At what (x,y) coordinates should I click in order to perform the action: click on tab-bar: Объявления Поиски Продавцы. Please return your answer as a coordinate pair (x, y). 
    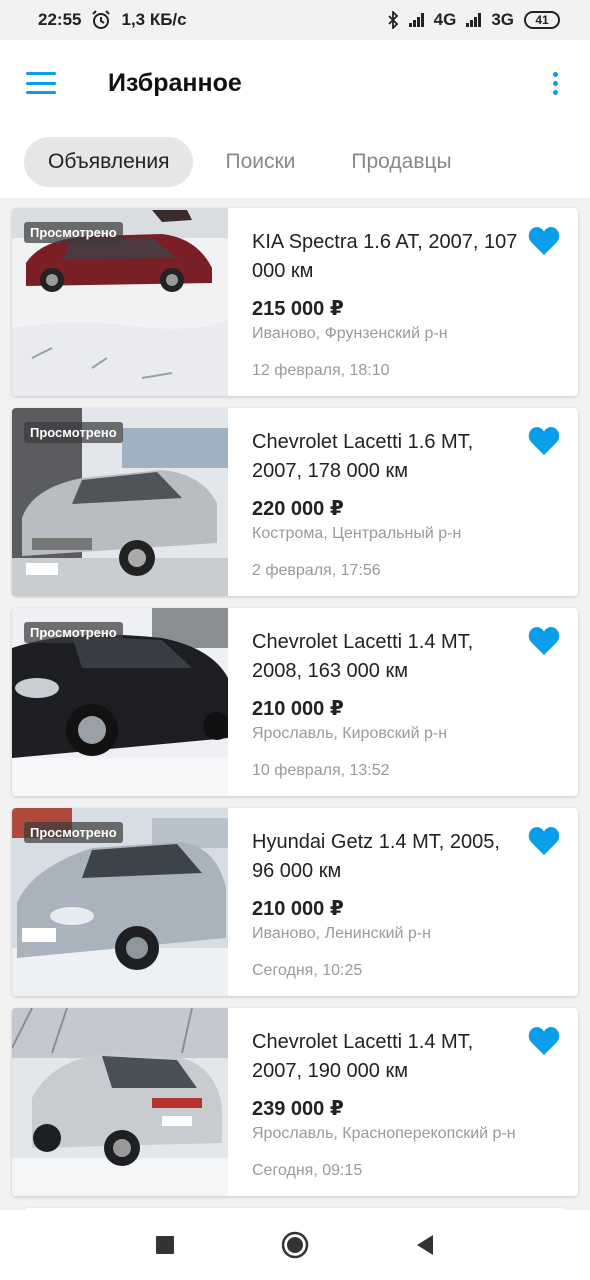
    Looking at the image, I should click on (295, 162).